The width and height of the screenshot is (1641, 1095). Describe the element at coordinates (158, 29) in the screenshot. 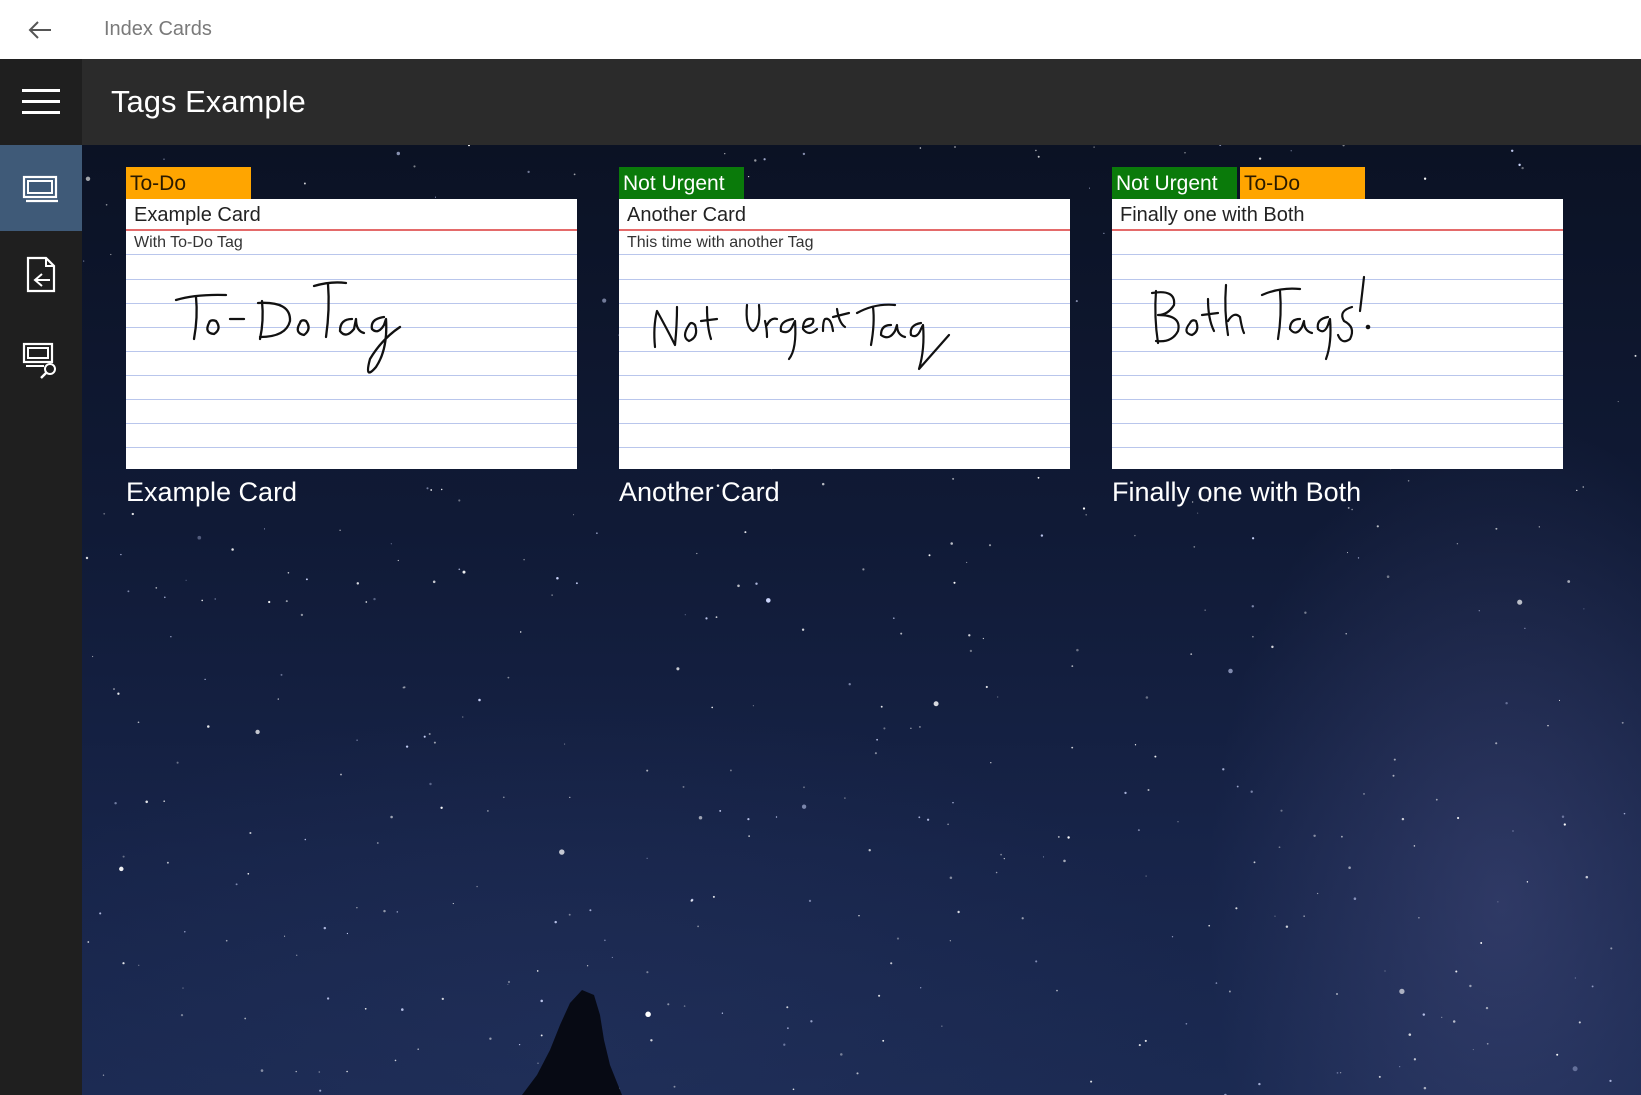

I see `app-title: Index Cards` at that location.